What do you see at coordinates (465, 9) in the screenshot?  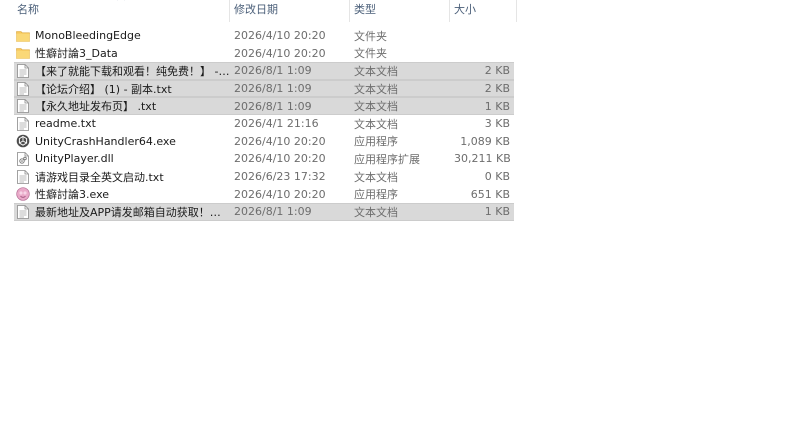 I see `column-header-size-label: 大小` at bounding box center [465, 9].